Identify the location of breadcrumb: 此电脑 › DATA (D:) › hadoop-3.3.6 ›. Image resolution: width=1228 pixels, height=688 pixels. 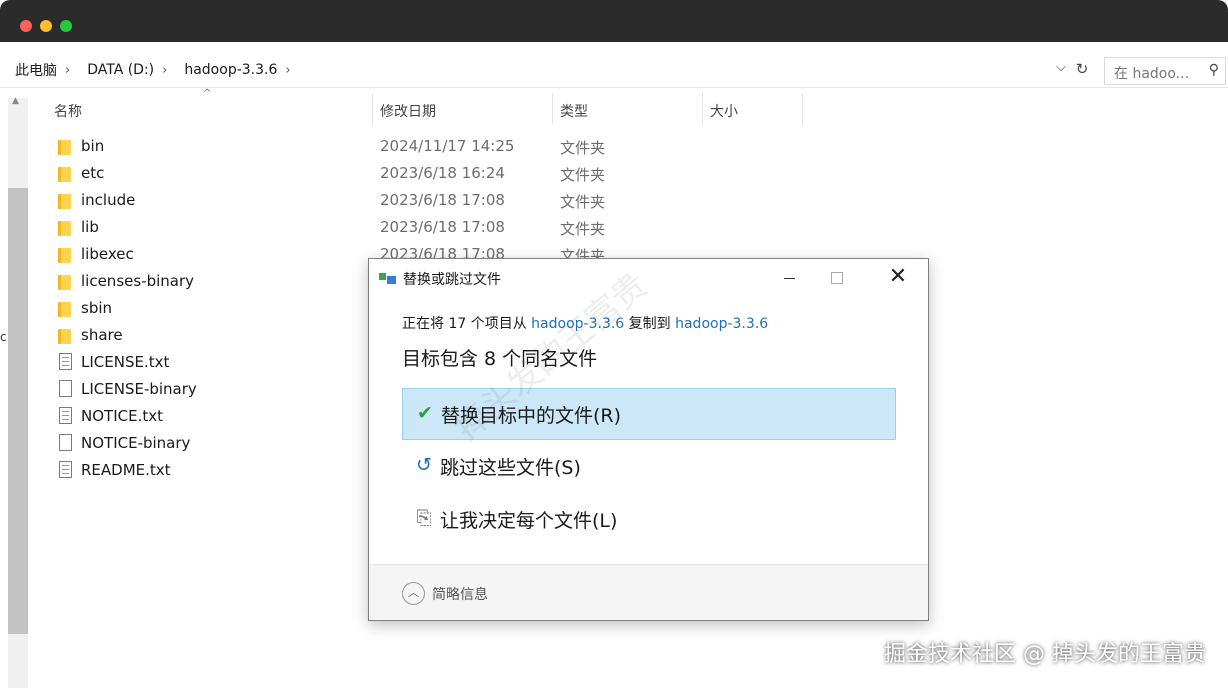
(547, 70).